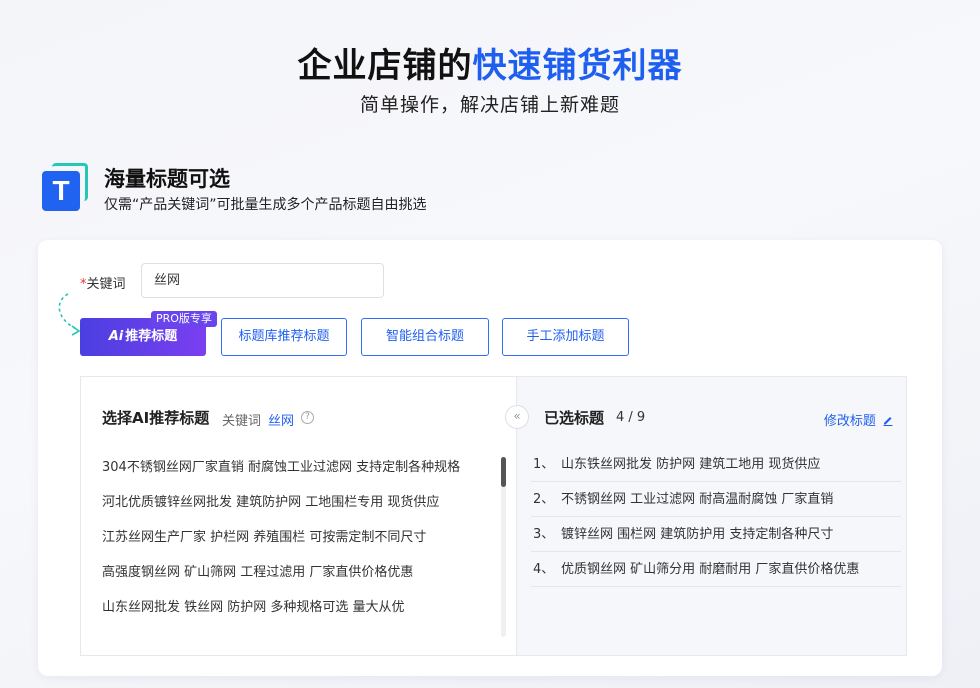  I want to click on recommend-item: 江苏丝网生产厂家 护栏网 养殖围栏 可按需定制不同尺寸, so click(281, 543).